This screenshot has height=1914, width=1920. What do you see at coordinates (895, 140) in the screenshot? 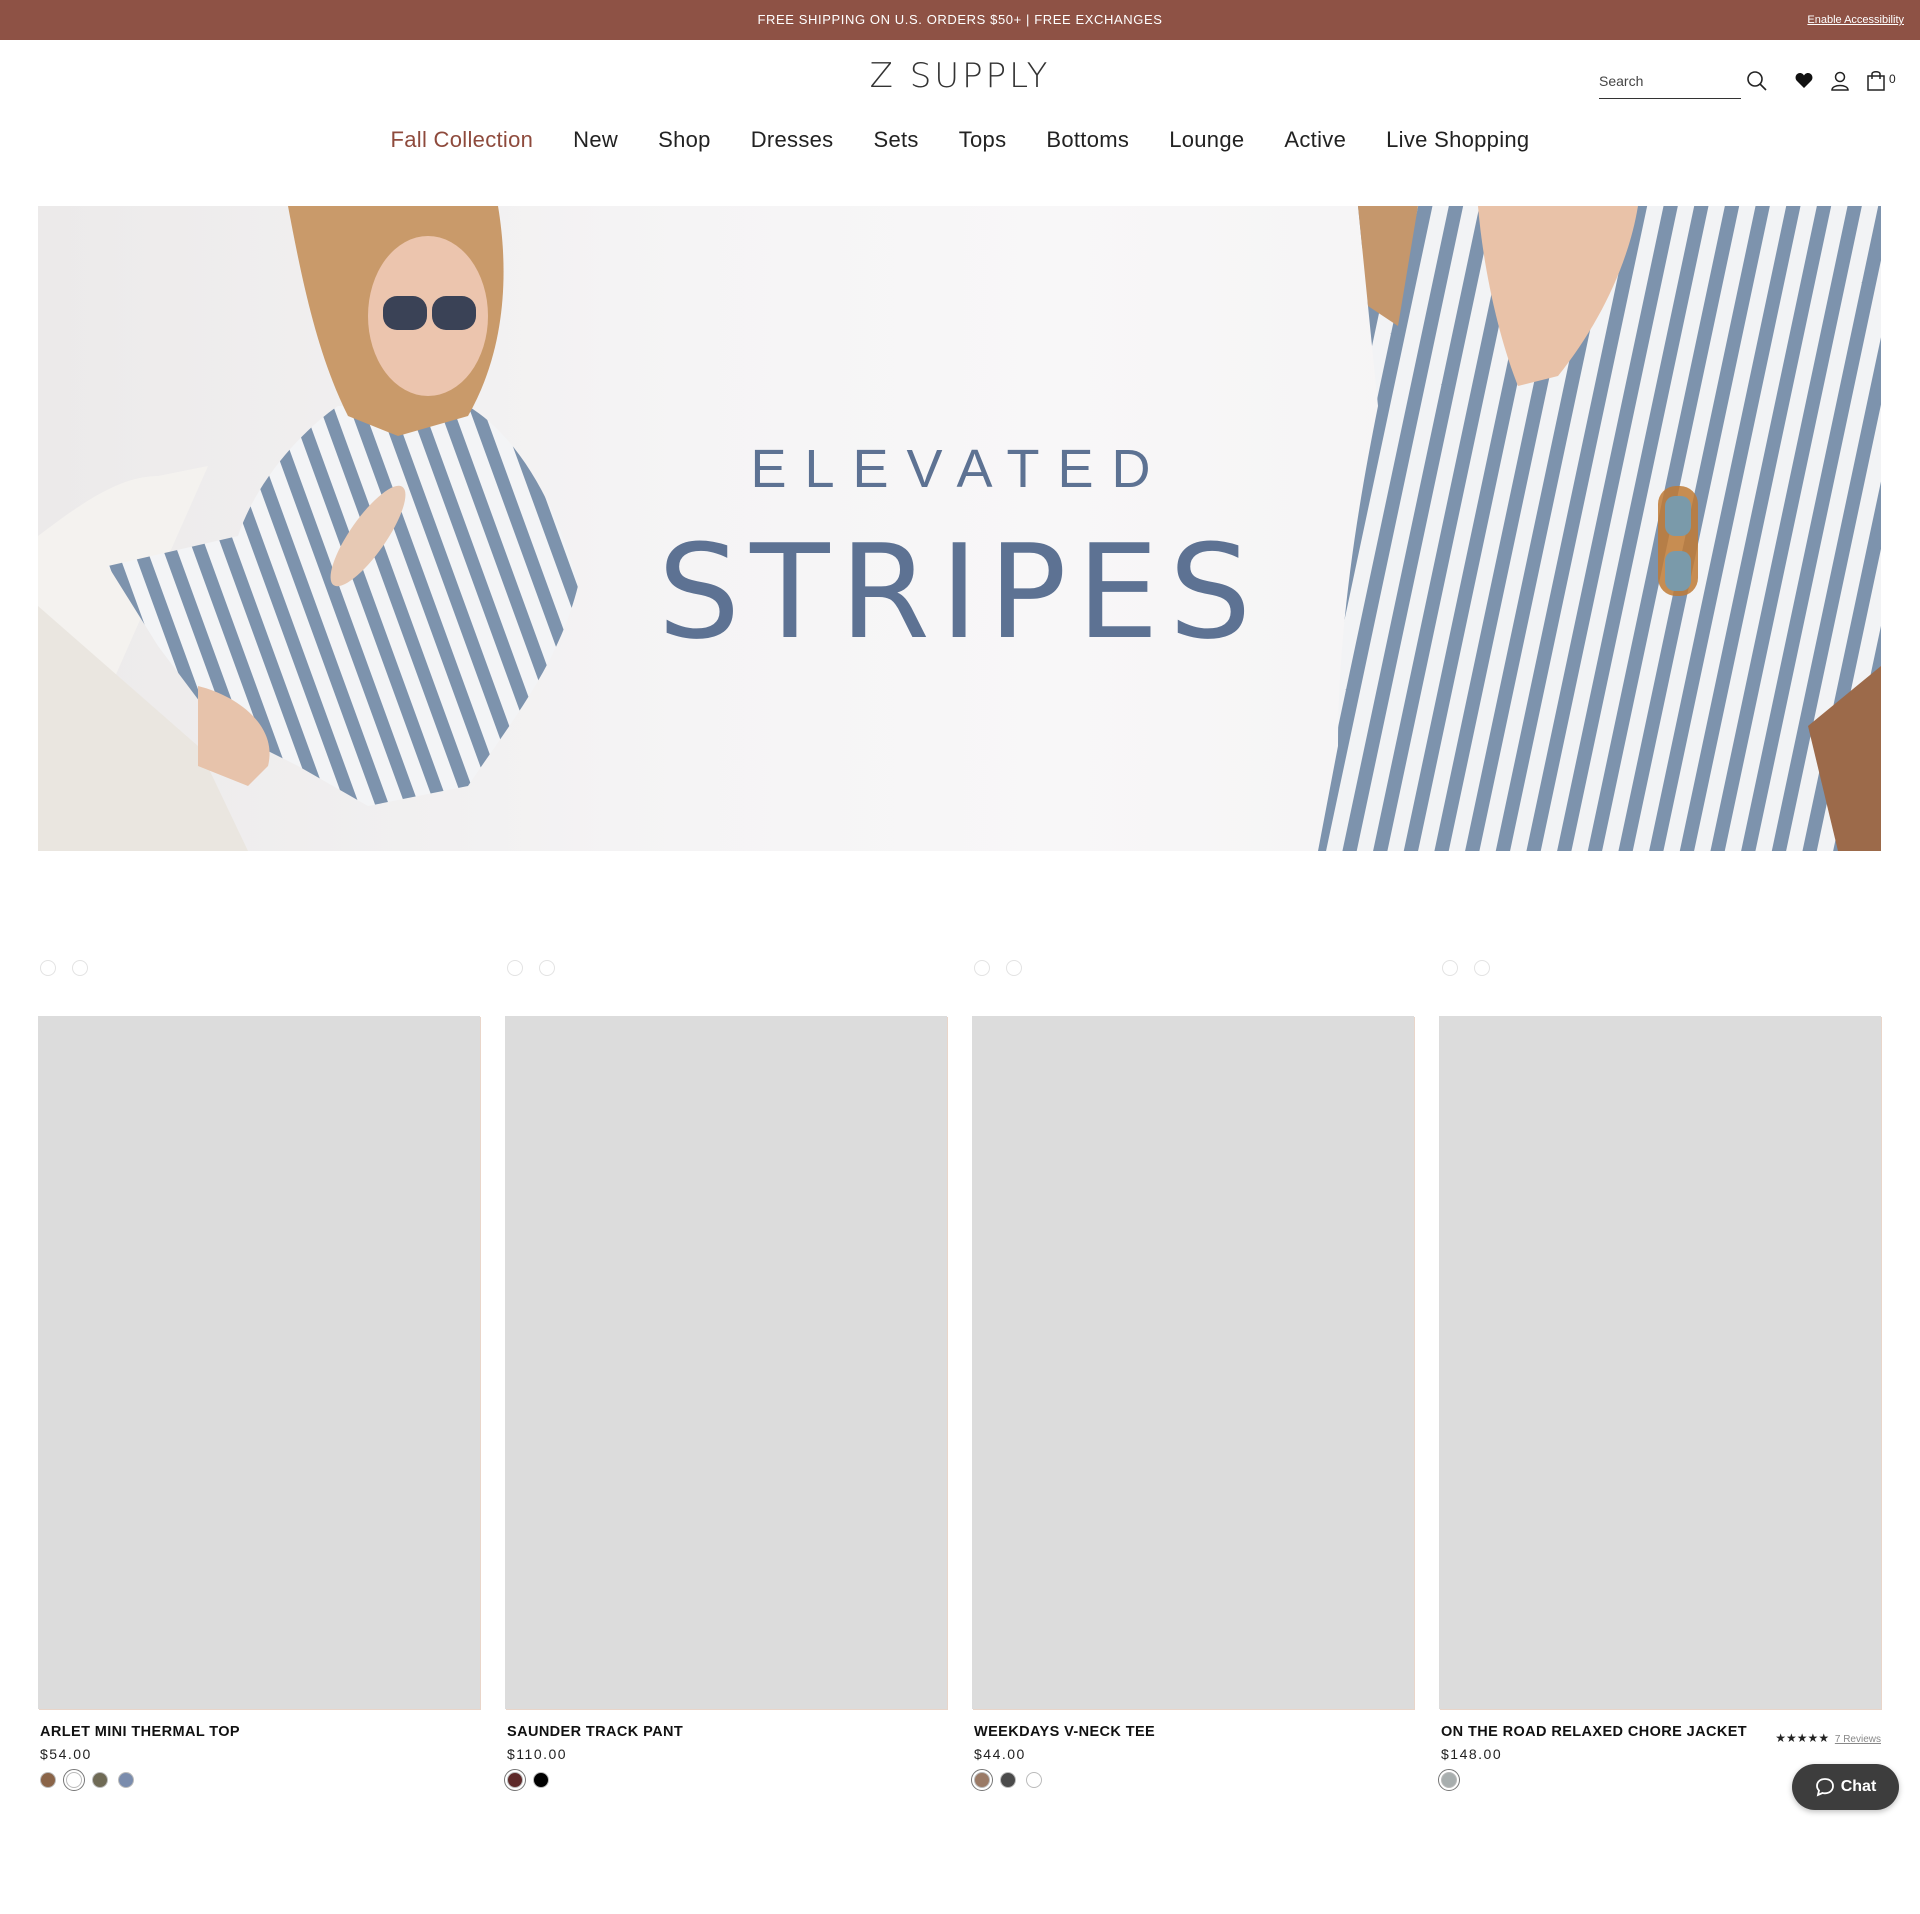
I see `nav-item-sets: Sets` at bounding box center [895, 140].